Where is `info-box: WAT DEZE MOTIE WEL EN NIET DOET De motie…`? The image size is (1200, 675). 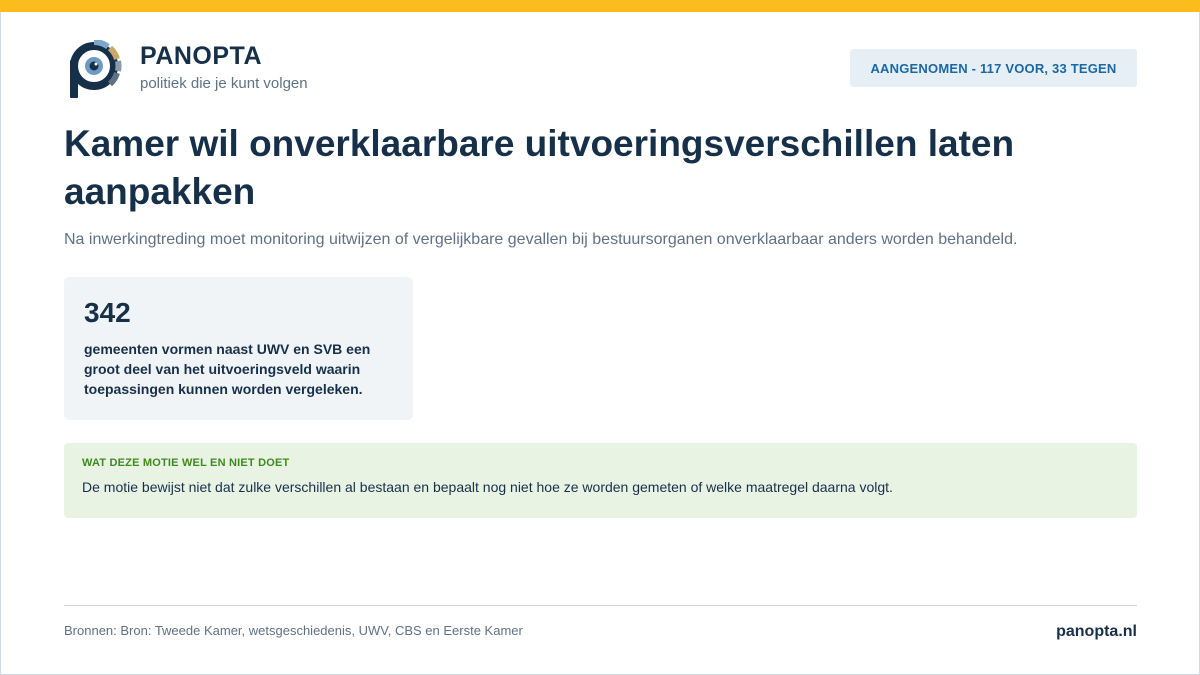 info-box: WAT DEZE MOTIE WEL EN NIET DOET De motie… is located at coordinates (600, 480).